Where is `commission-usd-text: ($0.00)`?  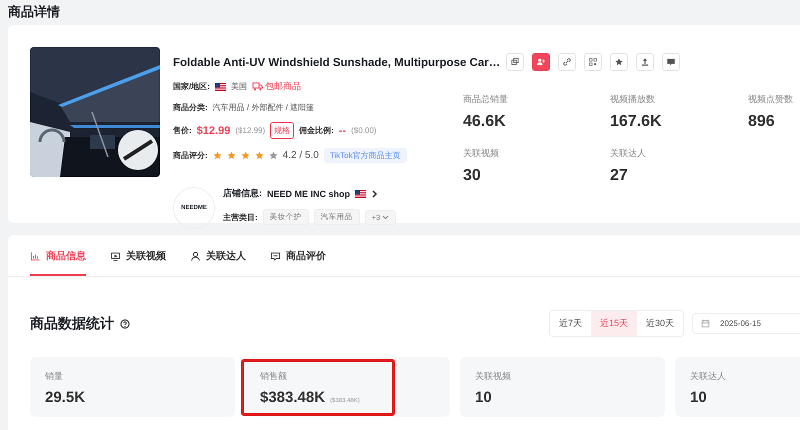
commission-usd-text: ($0.00) is located at coordinates (363, 131).